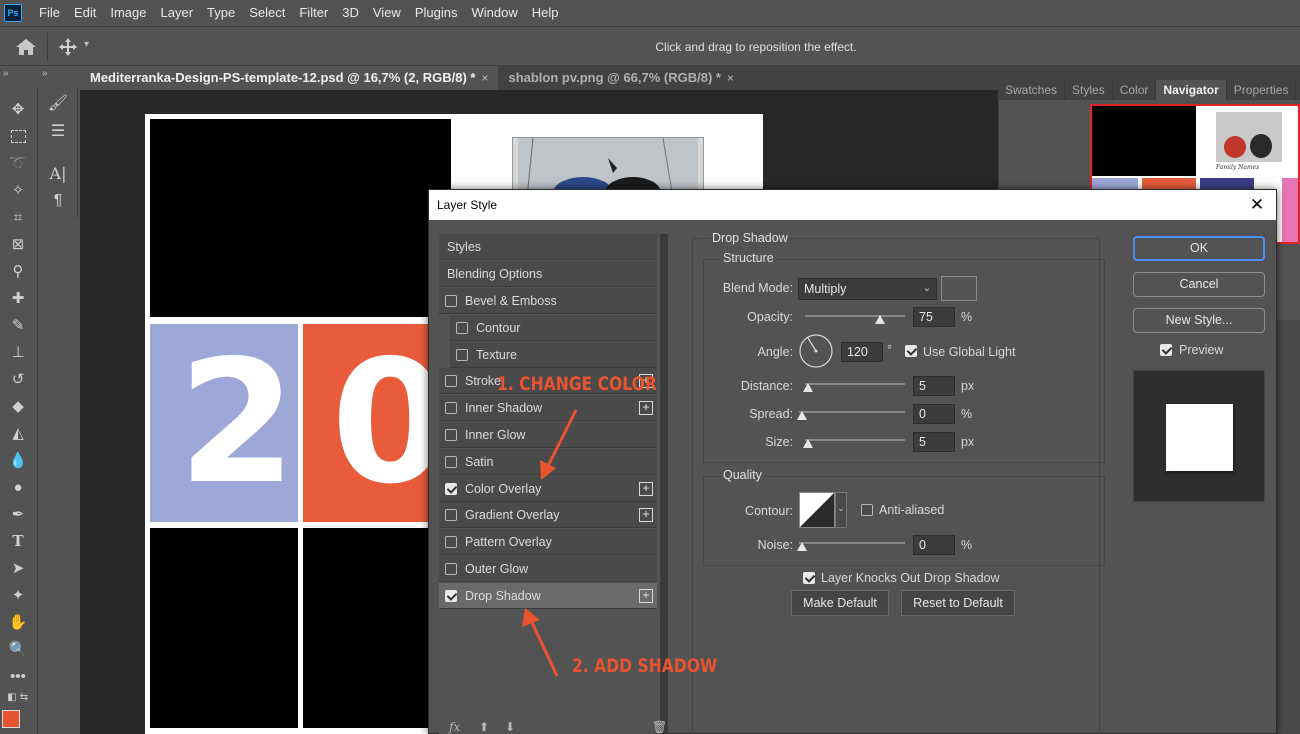 The width and height of the screenshot is (1300, 734). I want to click on paragraph-icon: ¶, so click(58, 201).